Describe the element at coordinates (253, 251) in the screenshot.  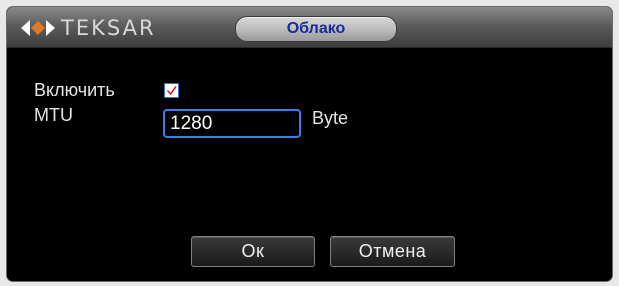
I see `ok-button: Ок` at that location.